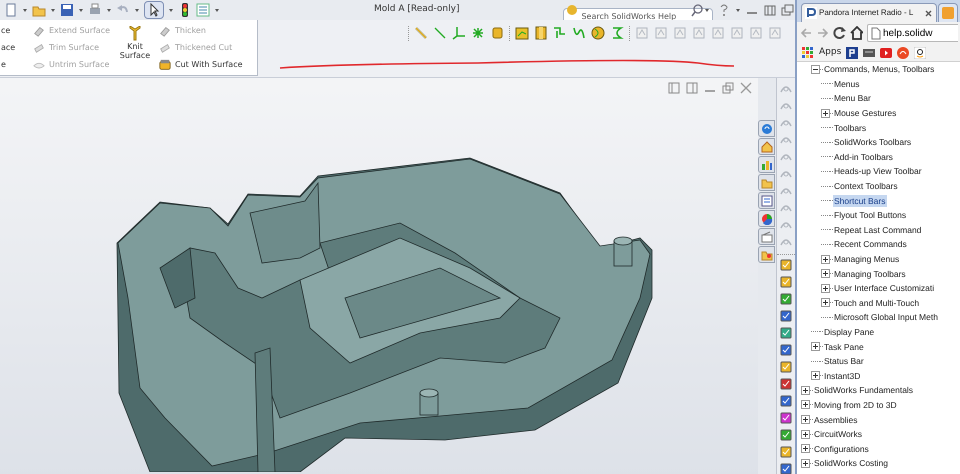 Image resolution: width=960 pixels, height=474 pixels. What do you see at coordinates (522, 33) in the screenshot?
I see `block-icon` at bounding box center [522, 33].